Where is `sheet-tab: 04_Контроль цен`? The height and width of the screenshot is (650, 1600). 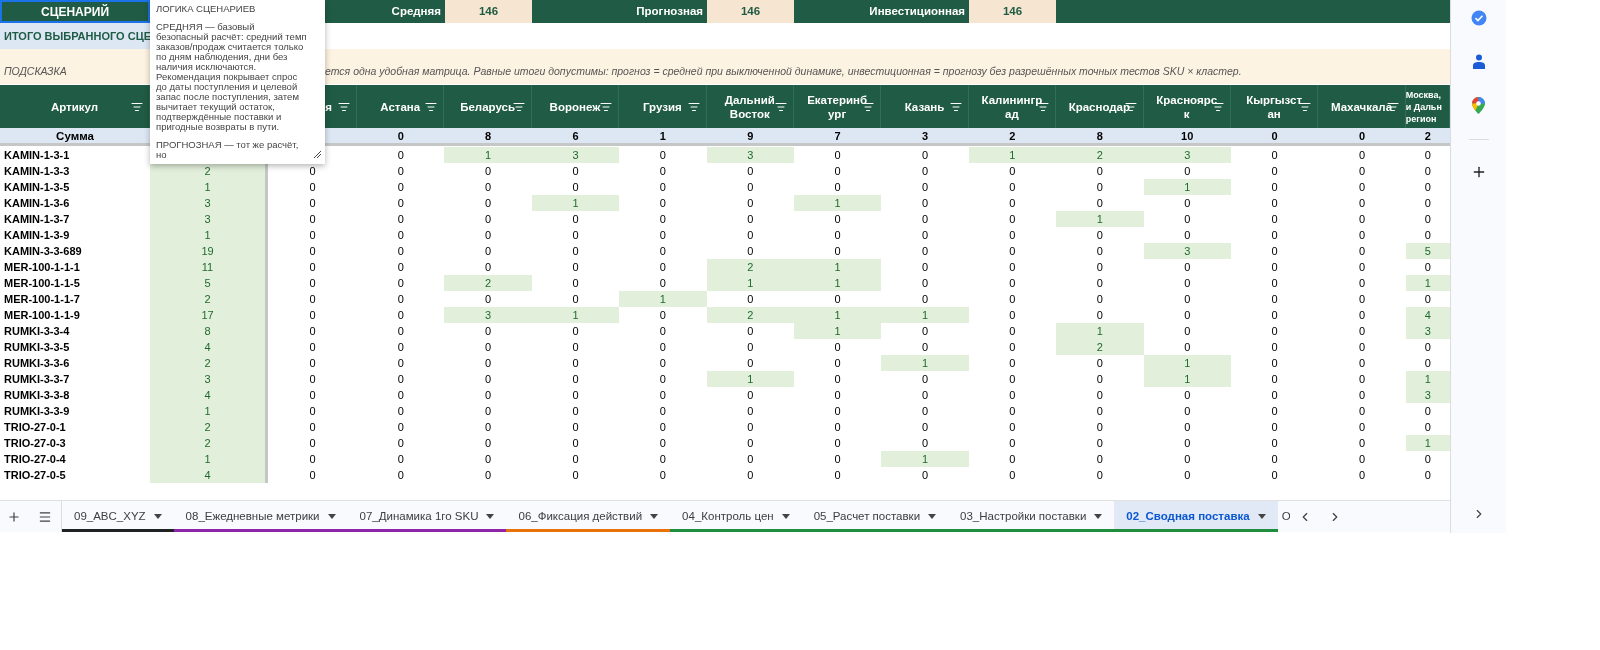
sheet-tab: 04_Контроль цен is located at coordinates (736, 516).